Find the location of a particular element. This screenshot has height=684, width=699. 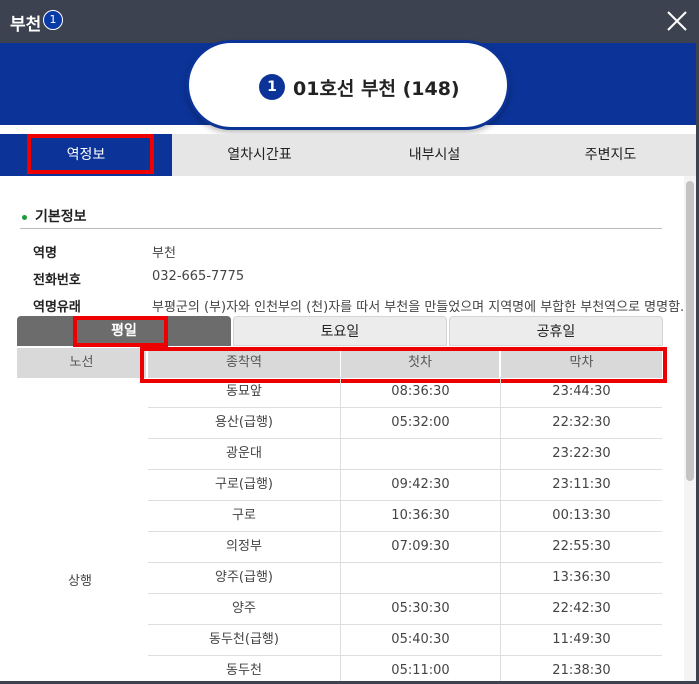

cell-destination: 양주 is located at coordinates (244, 608).